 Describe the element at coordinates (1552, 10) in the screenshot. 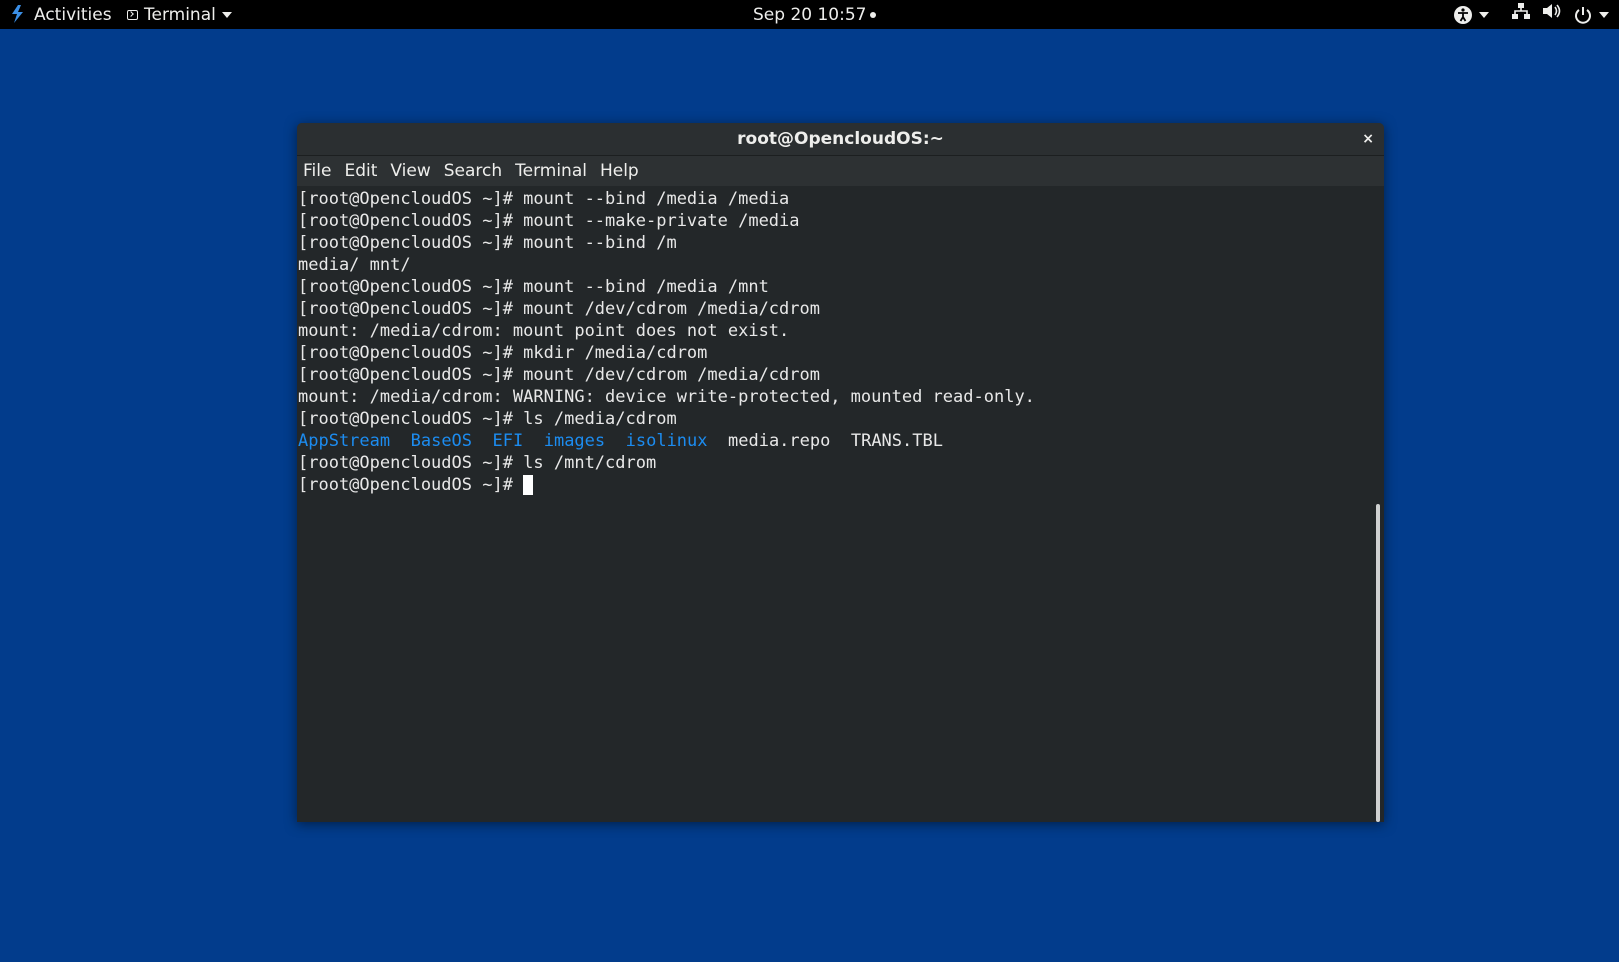

I see `speaker-icon` at that location.